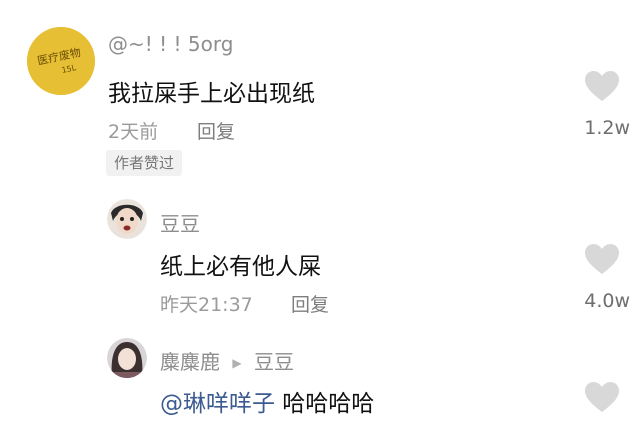 This screenshot has width=640, height=423. I want to click on medical-waste-logo: 医疗废物 15L, so click(61, 61).